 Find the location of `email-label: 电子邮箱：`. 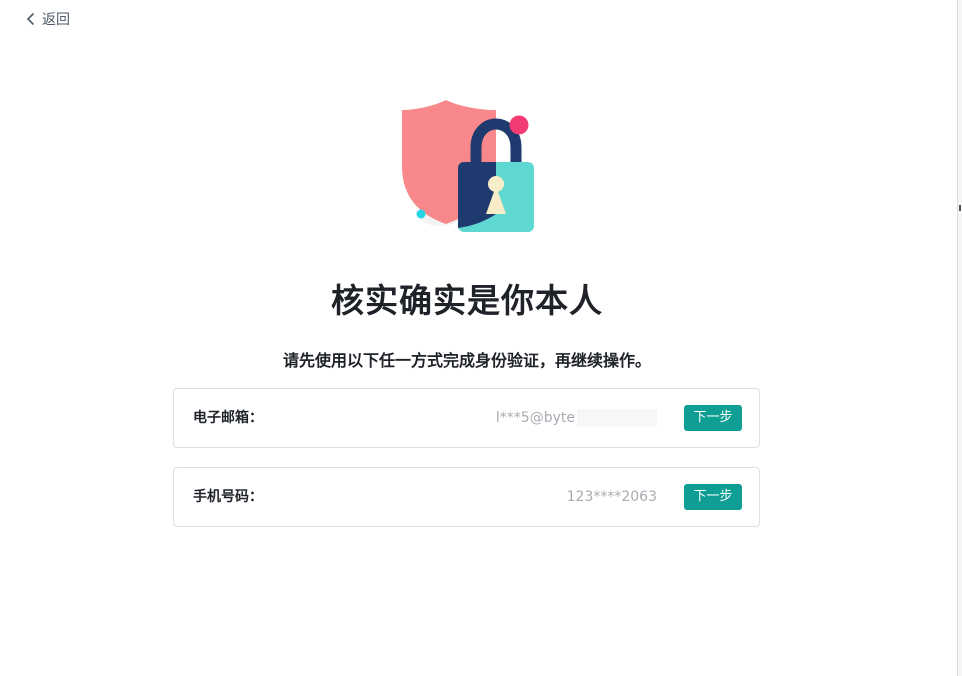

email-label: 电子邮箱： is located at coordinates (228, 418).